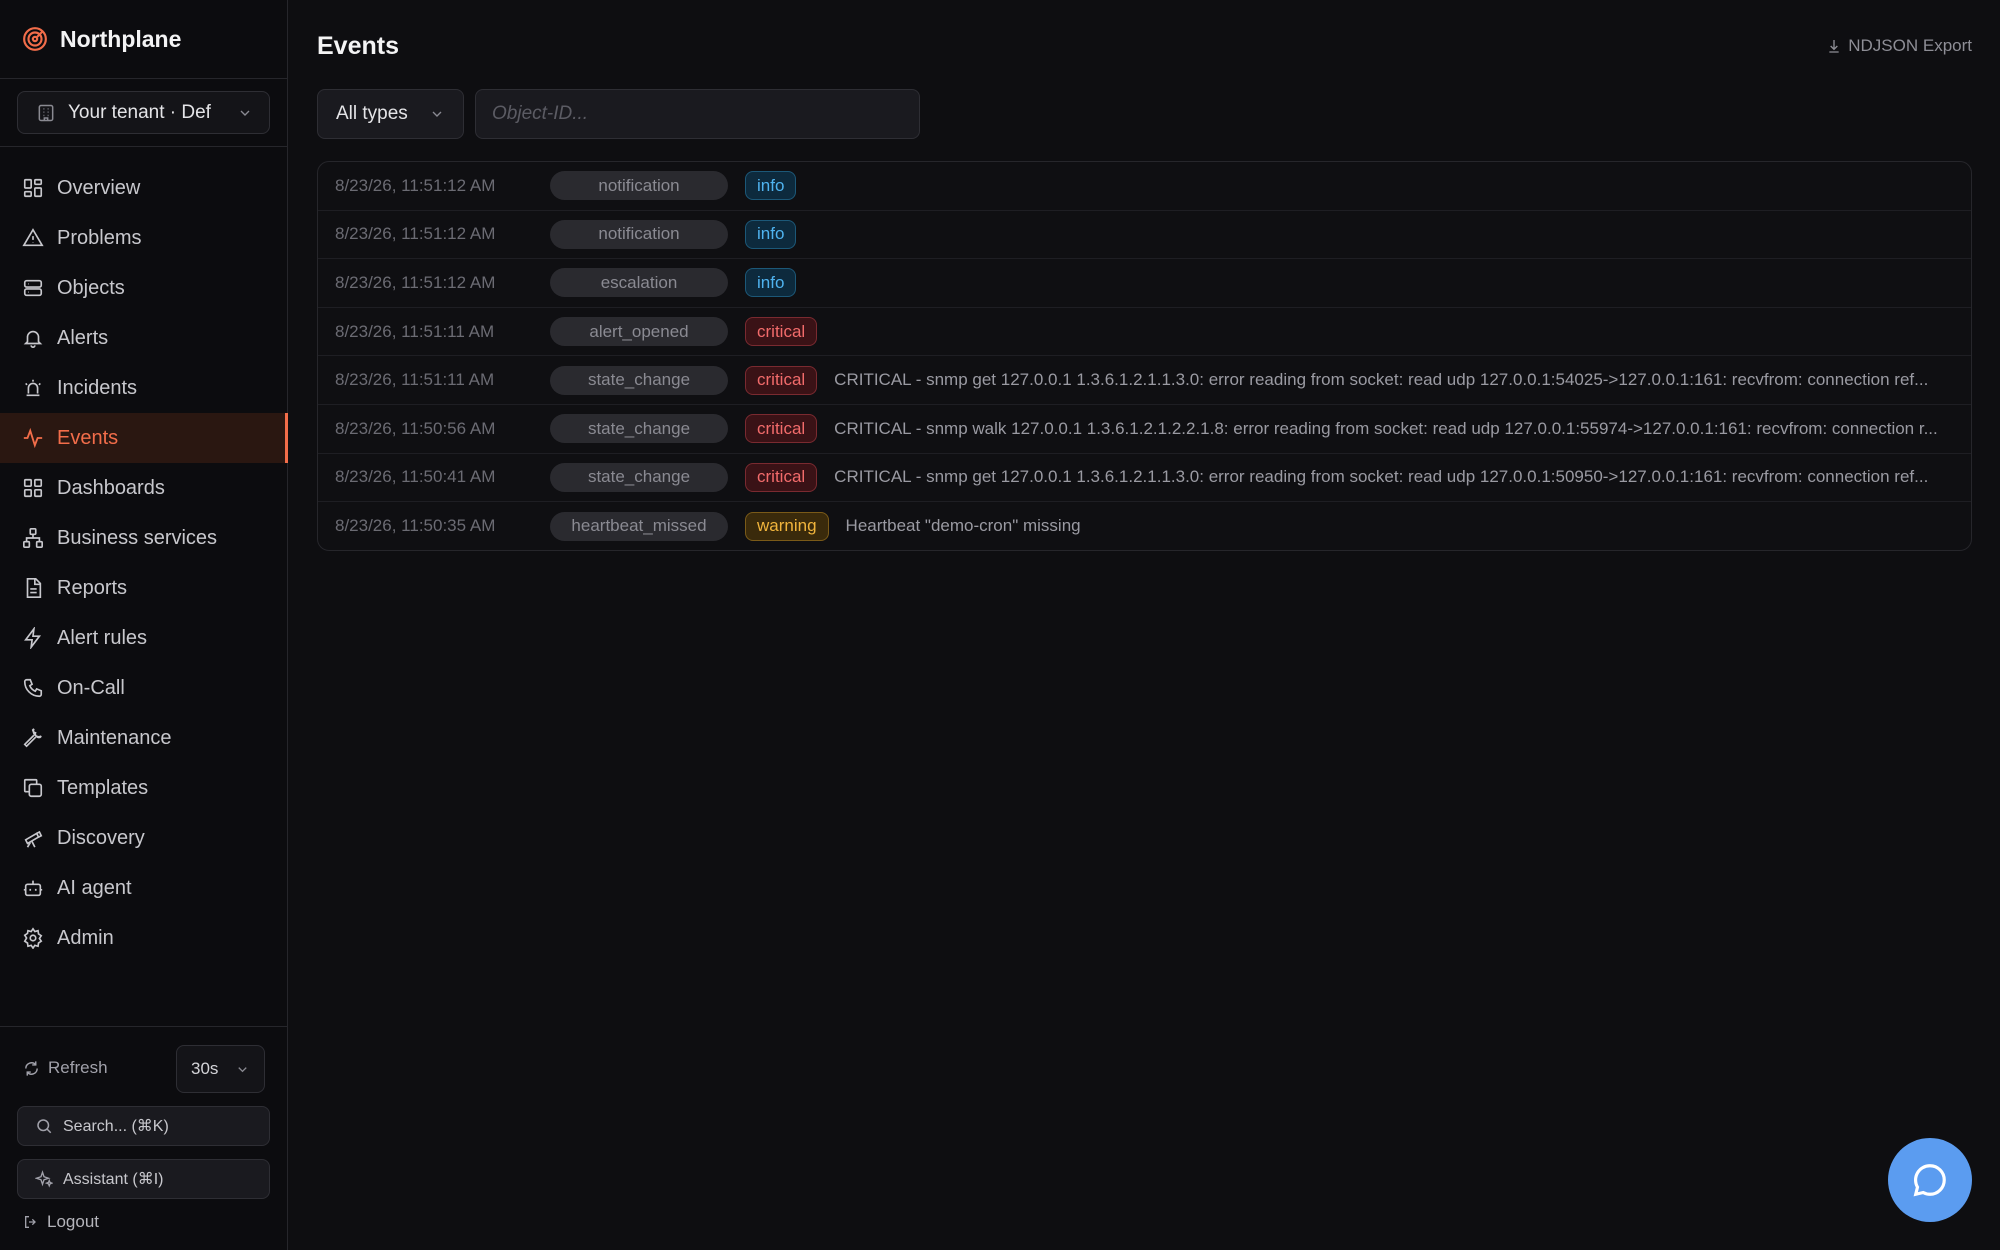 Image resolution: width=2000 pixels, height=1250 pixels. I want to click on nav-item-problems: Problems, so click(143, 238).